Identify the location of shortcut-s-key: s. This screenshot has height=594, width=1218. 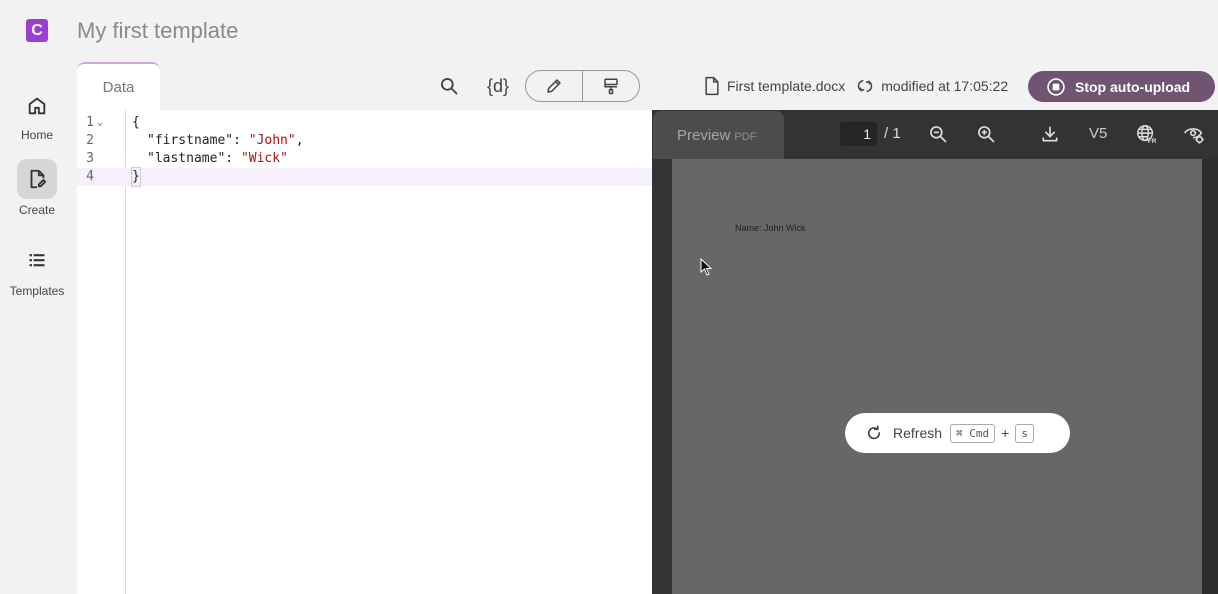
(1024, 433).